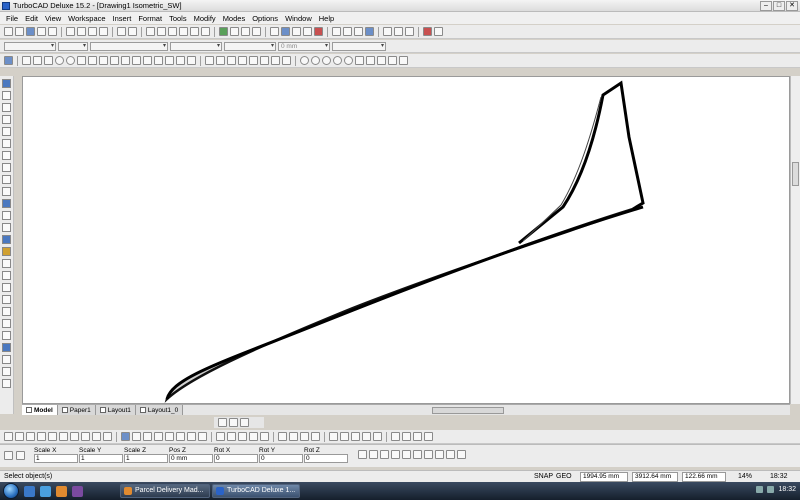 The width and height of the screenshot is (800, 500). Describe the element at coordinates (795, 240) in the screenshot. I see `vertical-scrollbar` at that location.